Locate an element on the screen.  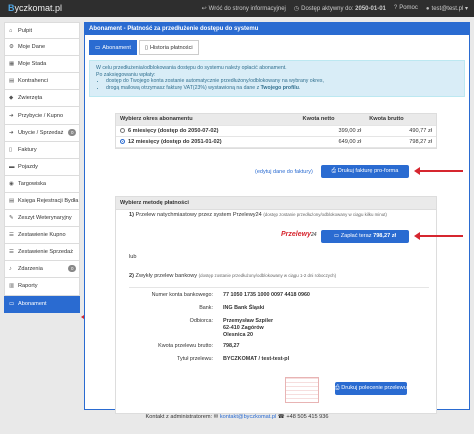
user-menu: ● test@test.pl ▾ is located at coordinates (447, 8).